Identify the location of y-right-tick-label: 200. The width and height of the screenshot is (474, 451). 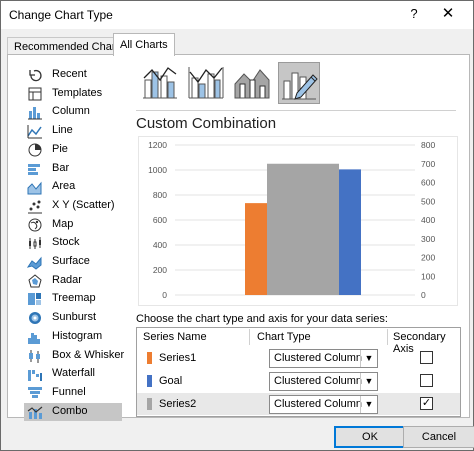
(428, 258).